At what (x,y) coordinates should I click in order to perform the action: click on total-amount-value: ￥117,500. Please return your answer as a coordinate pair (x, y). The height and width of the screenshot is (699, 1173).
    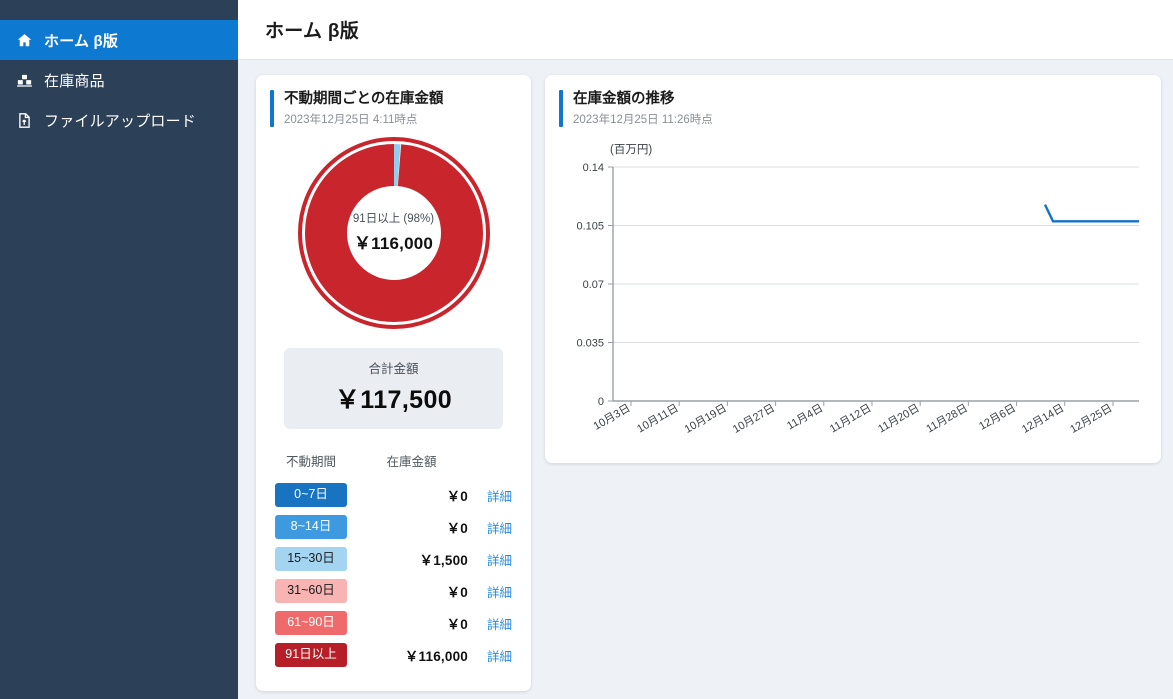
    Looking at the image, I should click on (393, 400).